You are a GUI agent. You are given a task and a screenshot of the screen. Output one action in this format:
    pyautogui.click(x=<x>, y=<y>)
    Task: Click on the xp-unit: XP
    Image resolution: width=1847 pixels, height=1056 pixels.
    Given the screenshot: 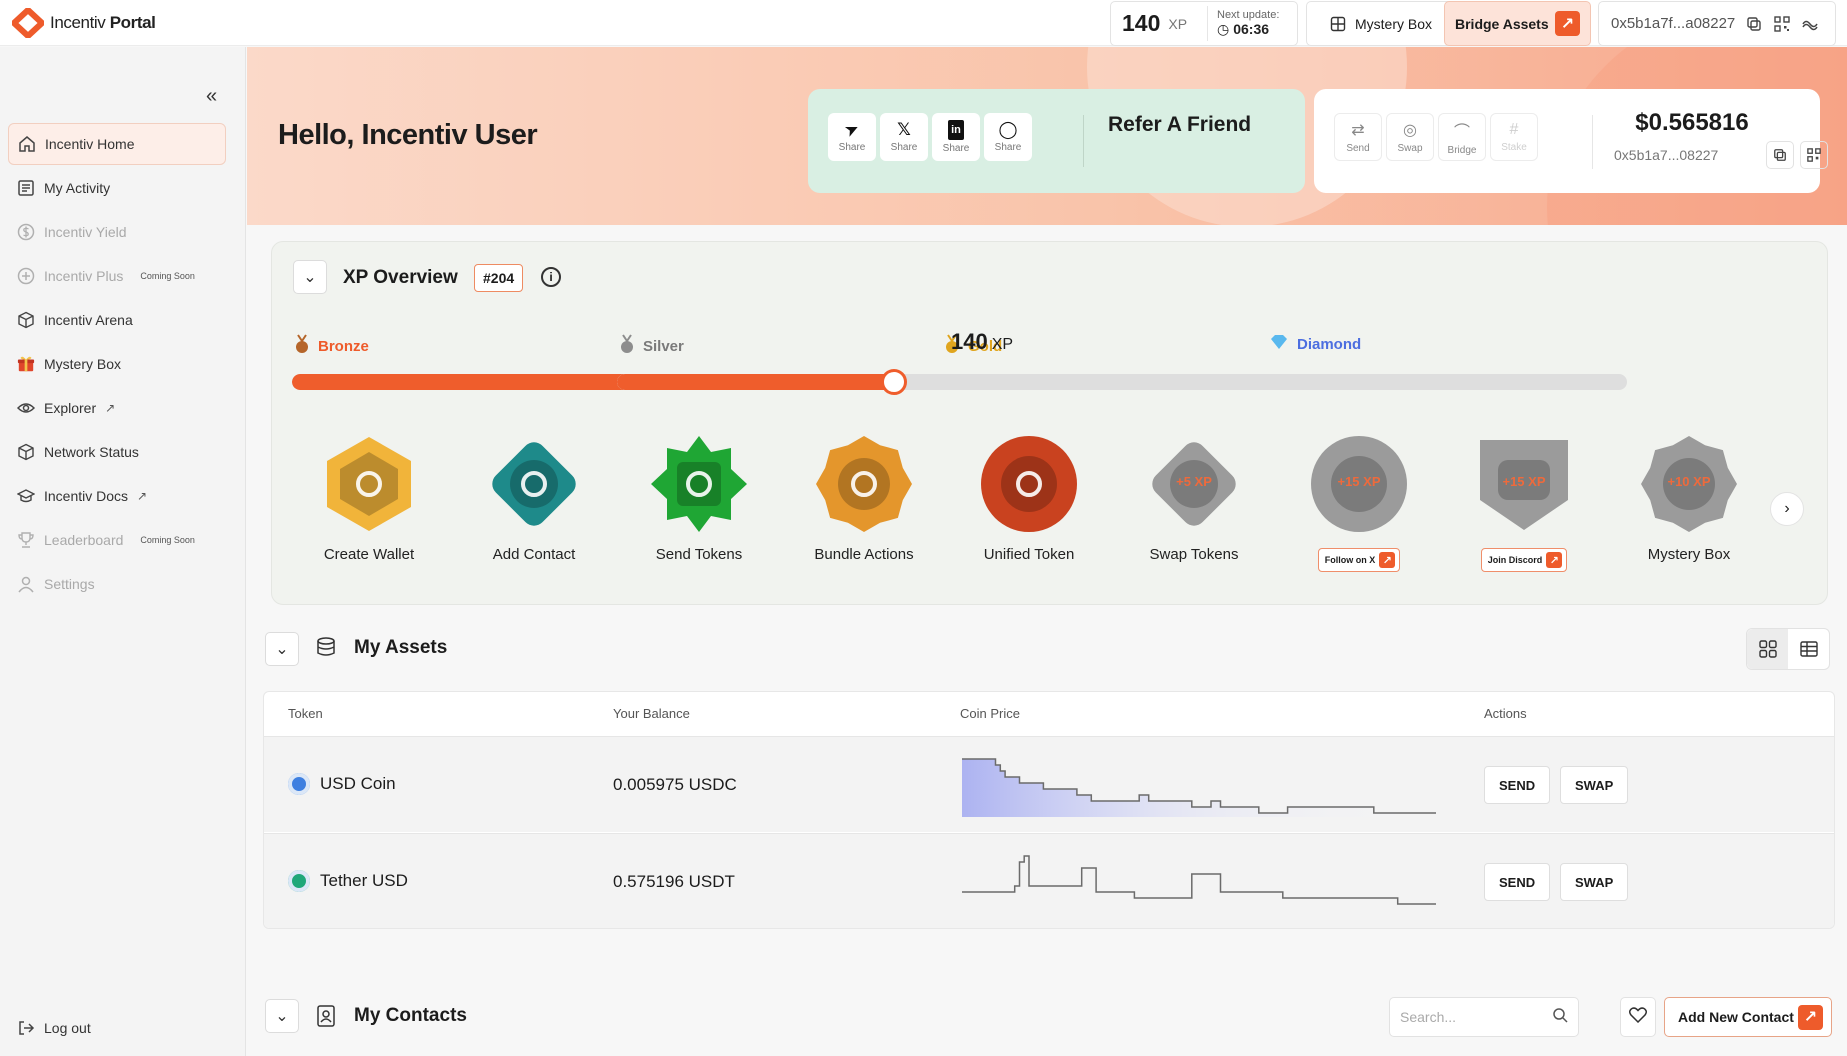 What is the action you would take?
    pyautogui.click(x=1178, y=23)
    